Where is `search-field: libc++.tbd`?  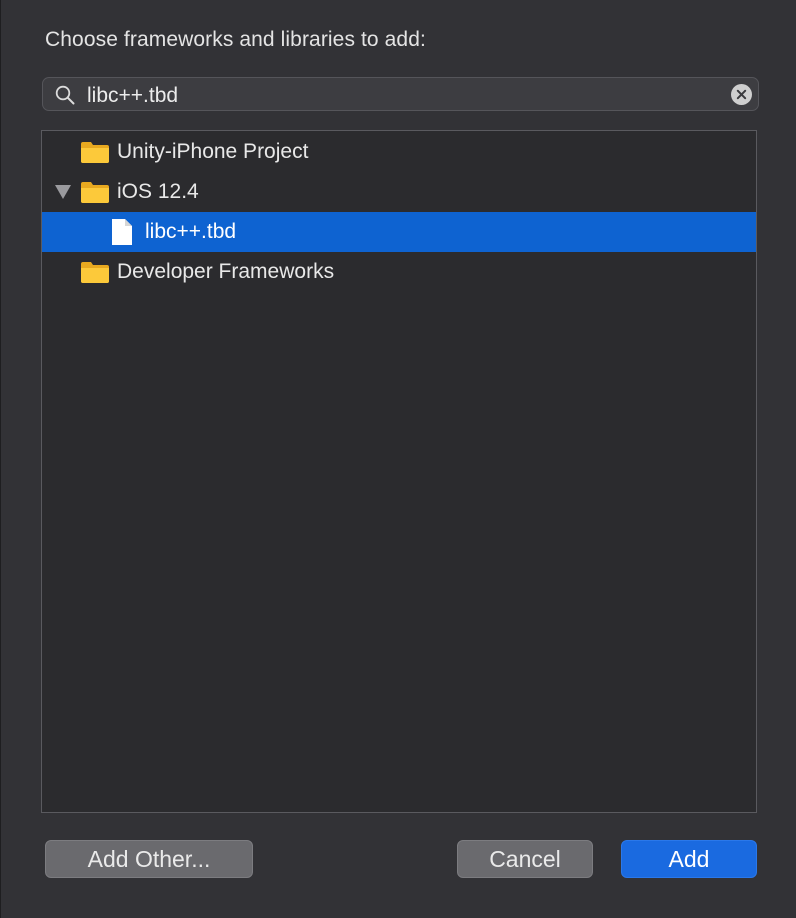 search-field: libc++.tbd is located at coordinates (400, 94).